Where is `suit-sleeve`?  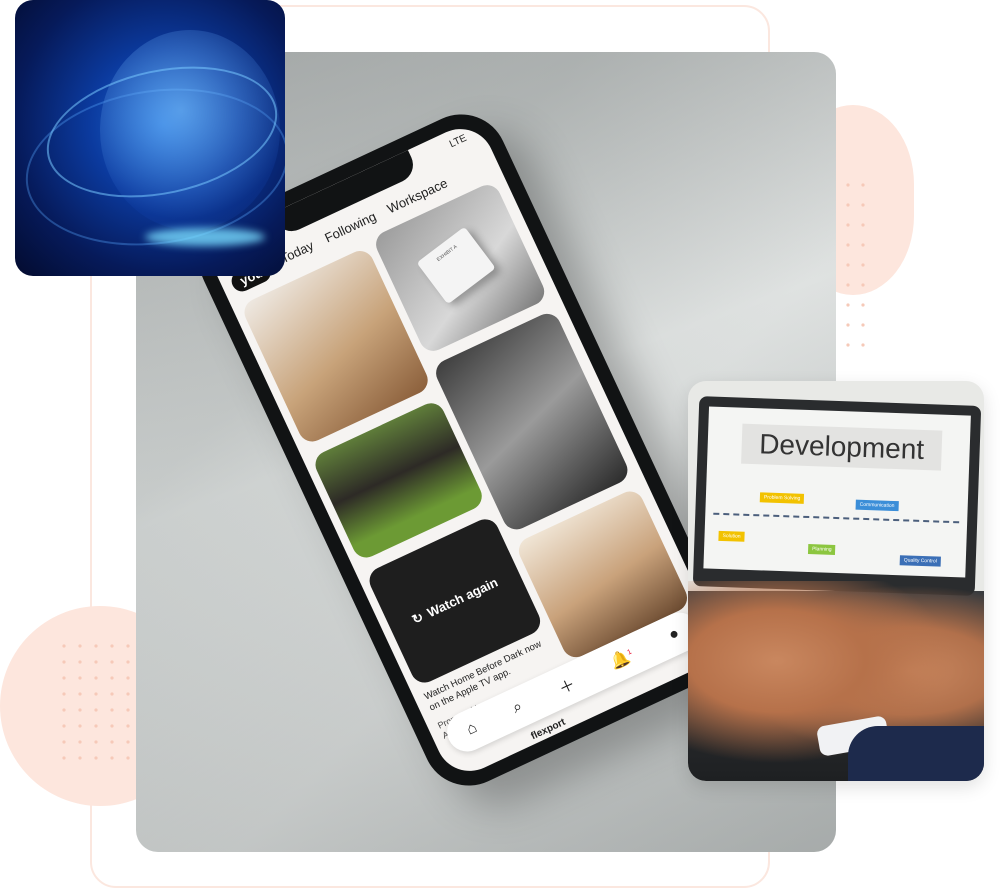
suit-sleeve is located at coordinates (916, 753).